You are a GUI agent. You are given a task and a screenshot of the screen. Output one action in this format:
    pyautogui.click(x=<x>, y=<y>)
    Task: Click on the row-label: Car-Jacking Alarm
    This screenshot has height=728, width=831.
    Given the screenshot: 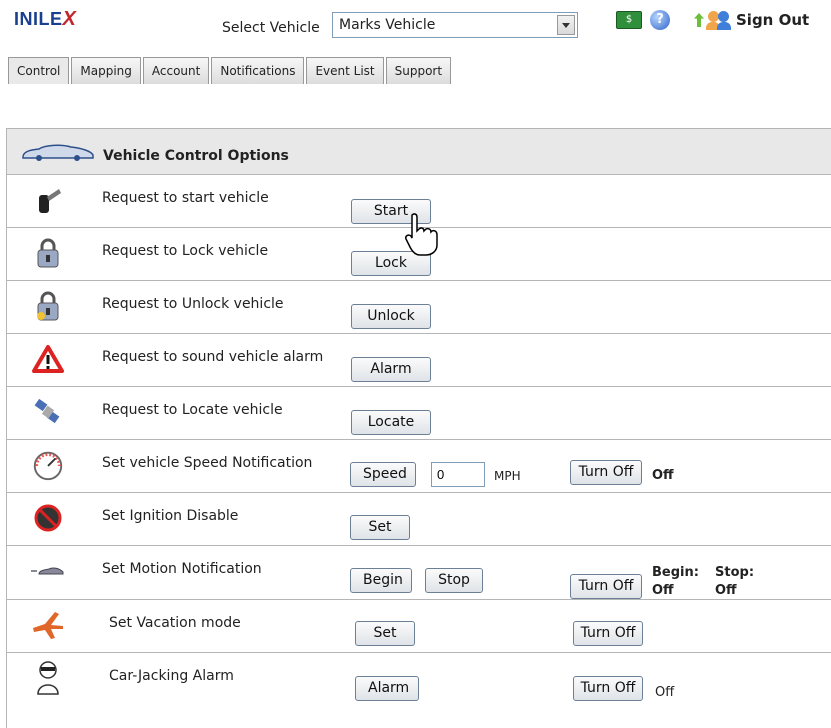 What is the action you would take?
    pyautogui.click(x=171, y=676)
    